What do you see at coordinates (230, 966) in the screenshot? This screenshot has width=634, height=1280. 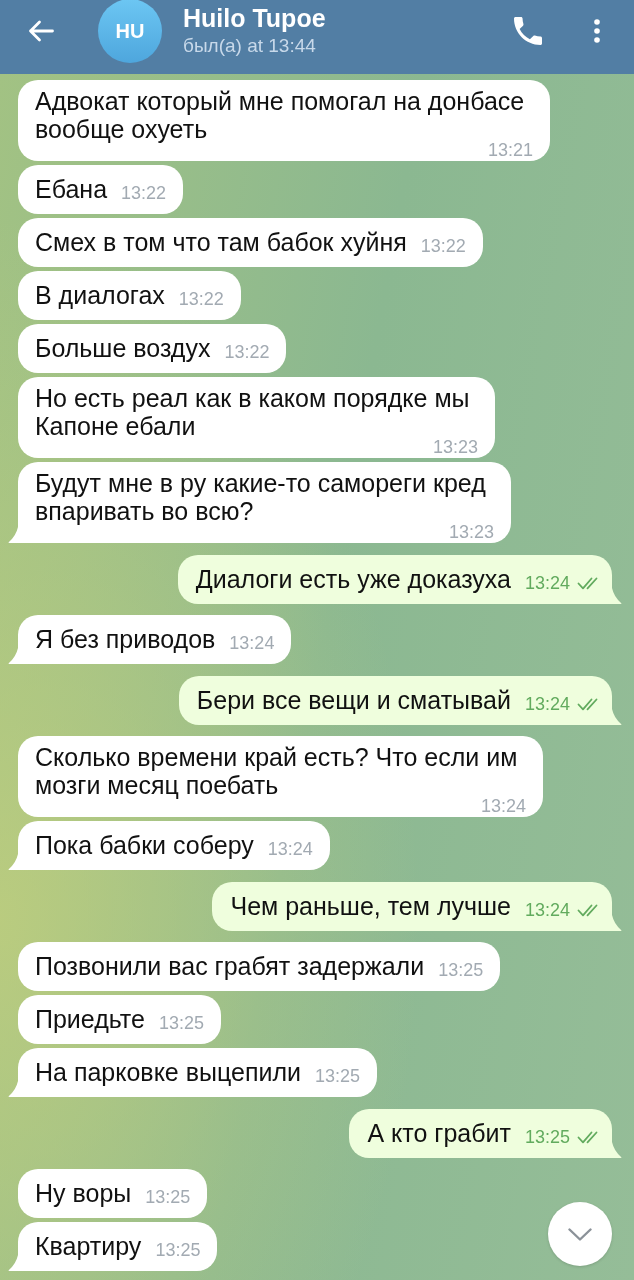 I see `message-text: Позвонили вас грабят задержали` at bounding box center [230, 966].